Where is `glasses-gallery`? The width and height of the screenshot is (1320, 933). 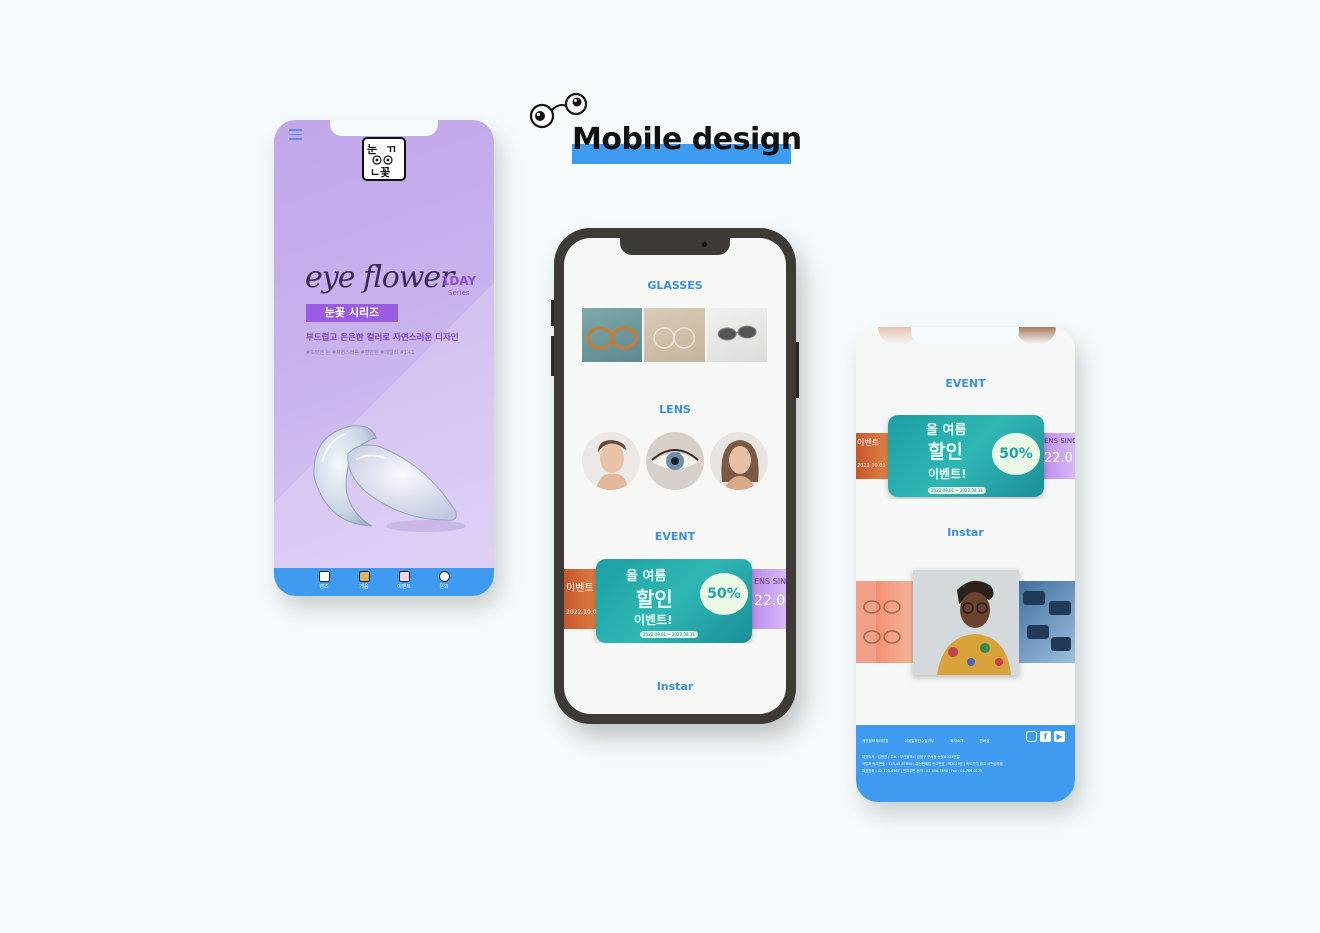 glasses-gallery is located at coordinates (674, 335).